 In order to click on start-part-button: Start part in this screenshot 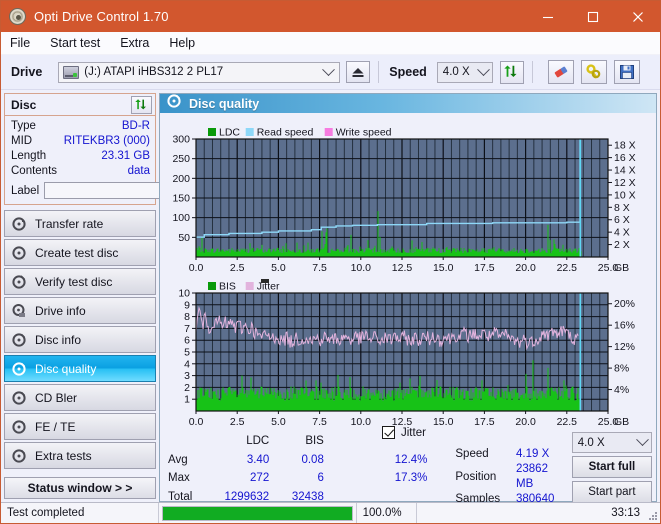, I will do `click(612, 492)`.